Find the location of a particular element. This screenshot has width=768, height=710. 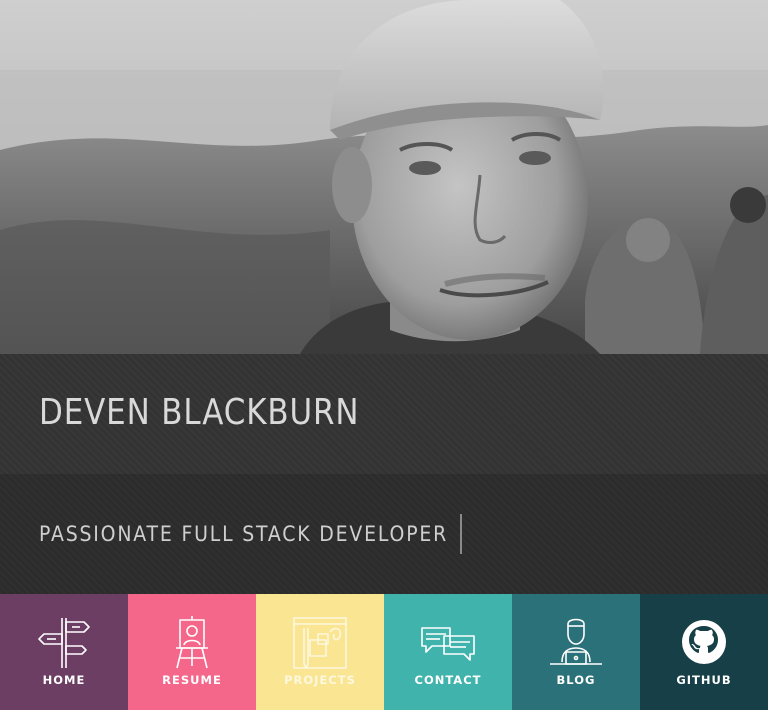

nav-label-projects: PROJECTS is located at coordinates (320, 680).